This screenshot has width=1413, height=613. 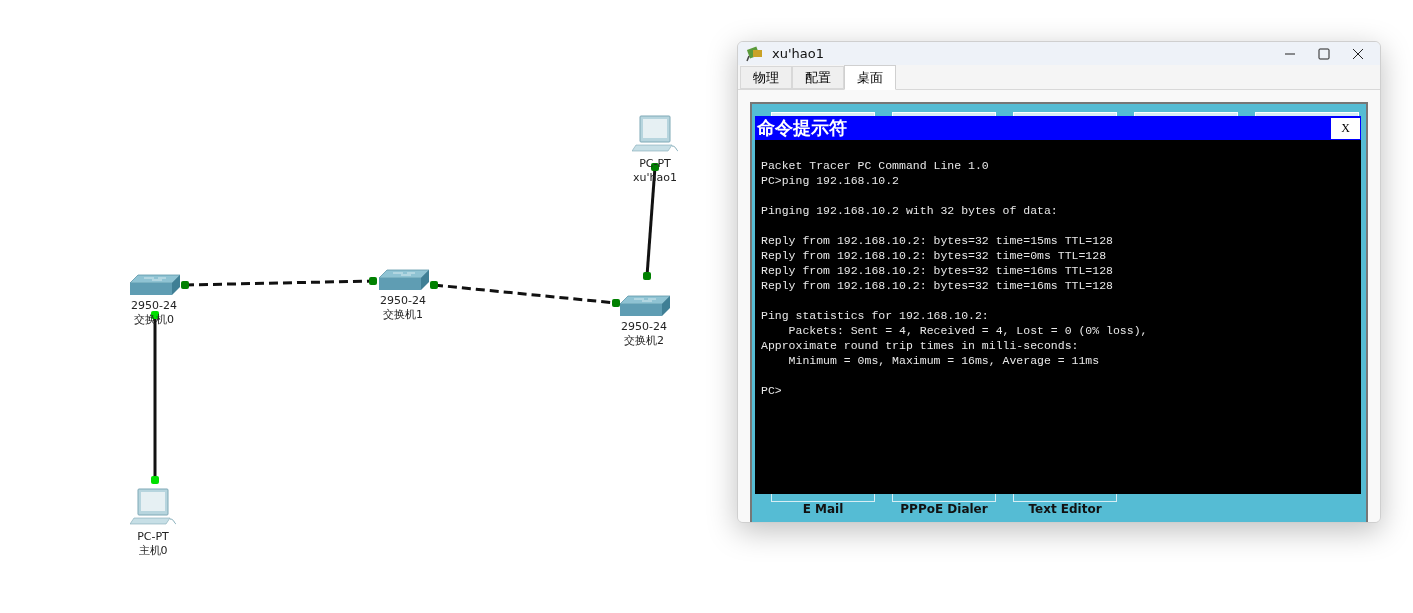 What do you see at coordinates (875, 315) in the screenshot?
I see `terminal-line: Ping statistics for 192.168.10.2:` at bounding box center [875, 315].